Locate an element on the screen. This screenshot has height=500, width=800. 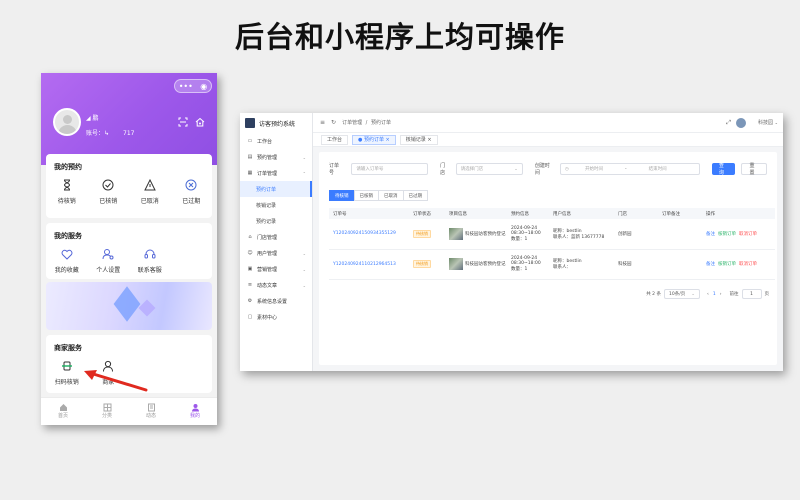
booking-verified: 已核销 is located at coordinates (109, 191).